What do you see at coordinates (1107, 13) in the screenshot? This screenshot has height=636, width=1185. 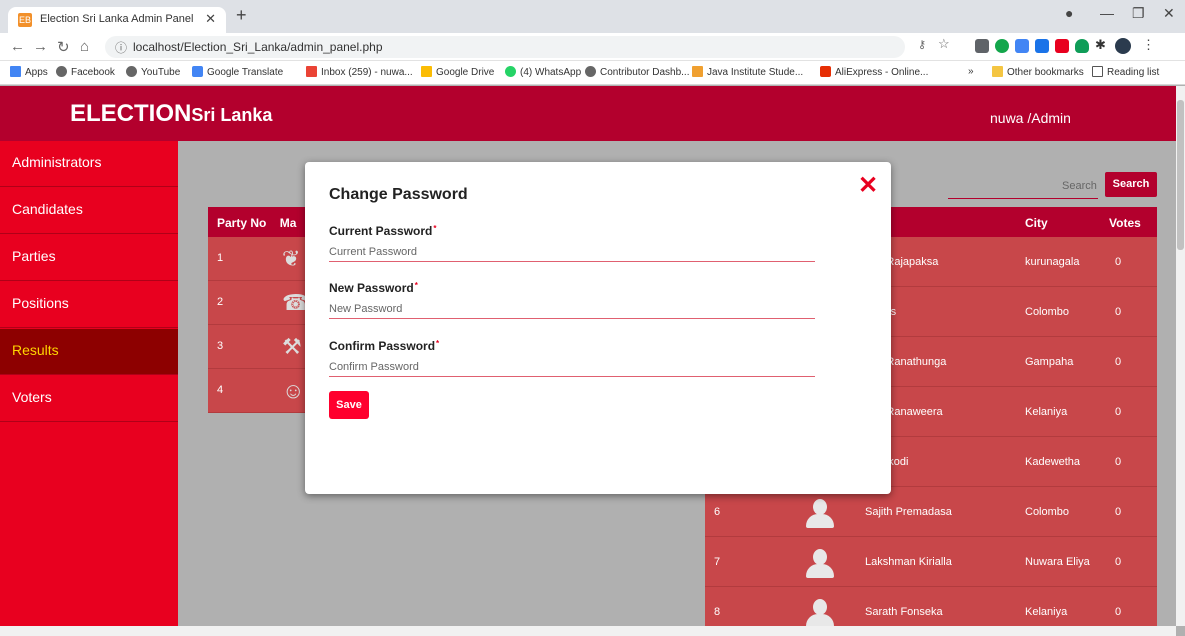 I see `minimize-icon: —` at bounding box center [1107, 13].